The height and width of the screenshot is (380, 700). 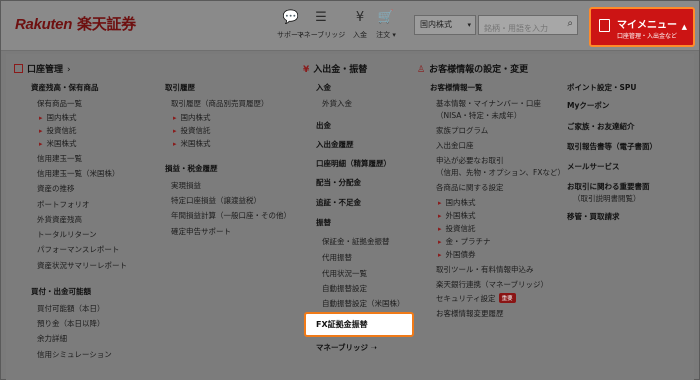 I want to click on menu-group-link: 入金, so click(x=323, y=87).